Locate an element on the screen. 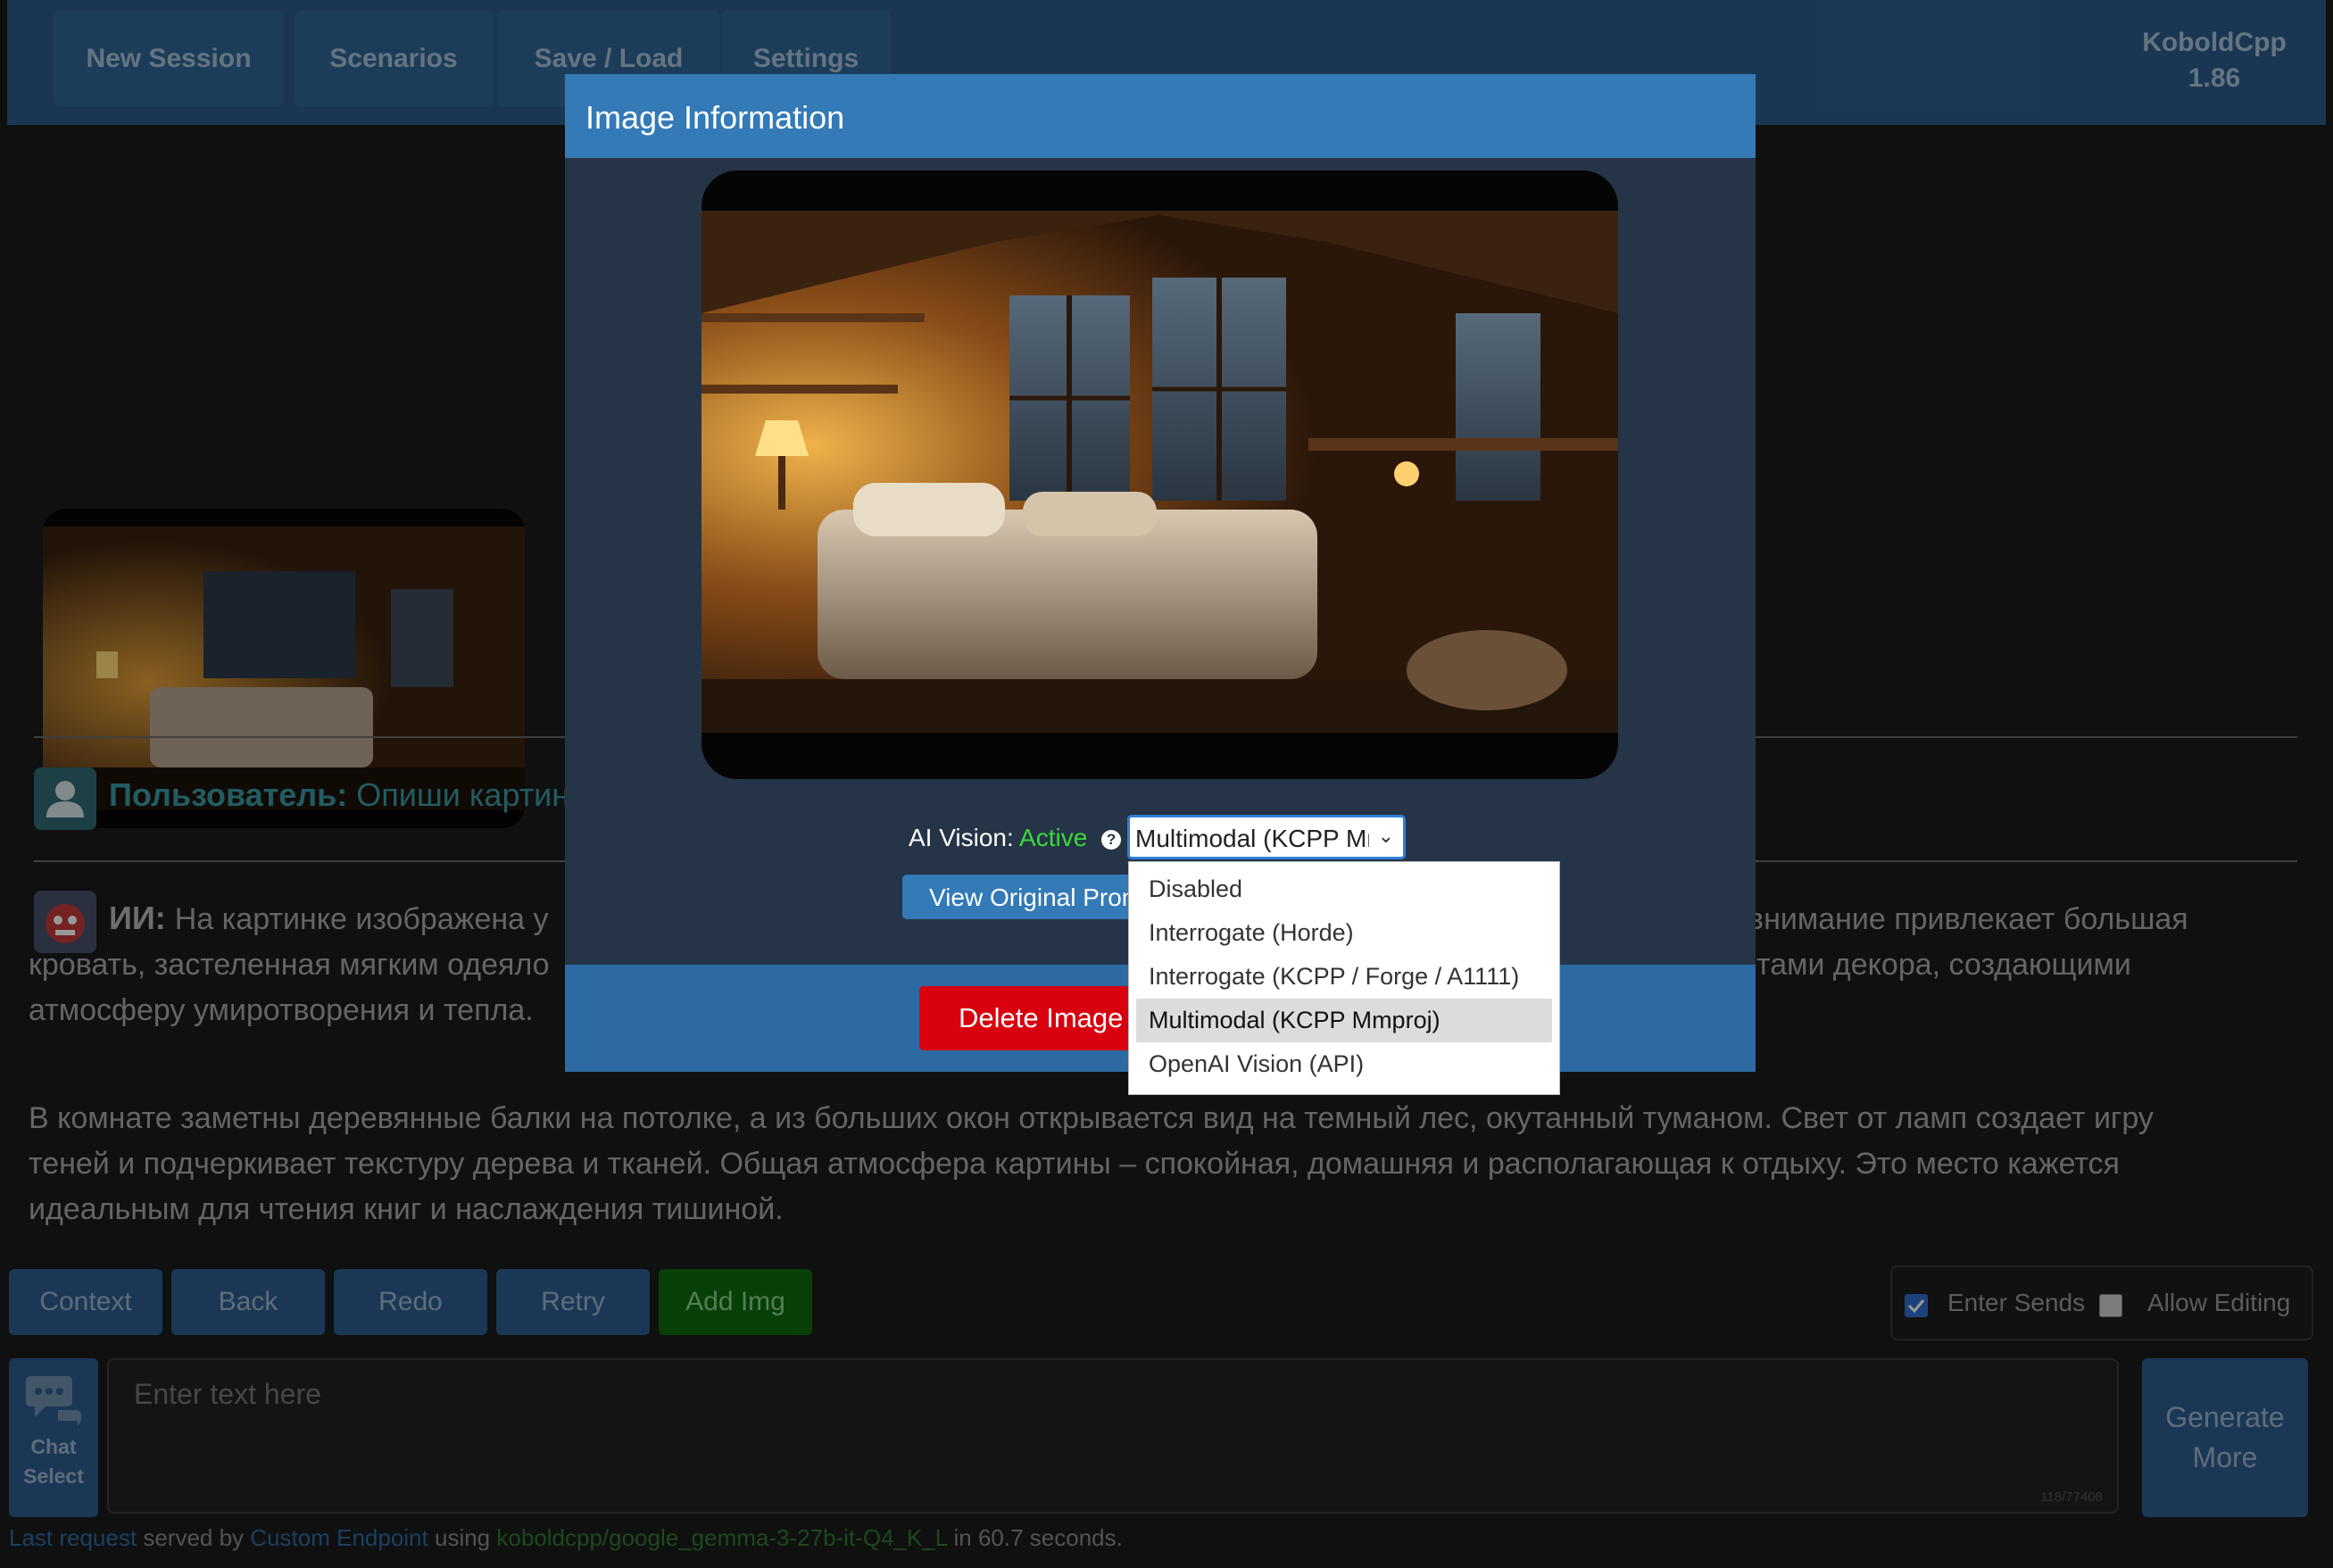 The height and width of the screenshot is (1568, 2333). option-openai-vision: OpenAI Vision (API) is located at coordinates (1344, 1064).